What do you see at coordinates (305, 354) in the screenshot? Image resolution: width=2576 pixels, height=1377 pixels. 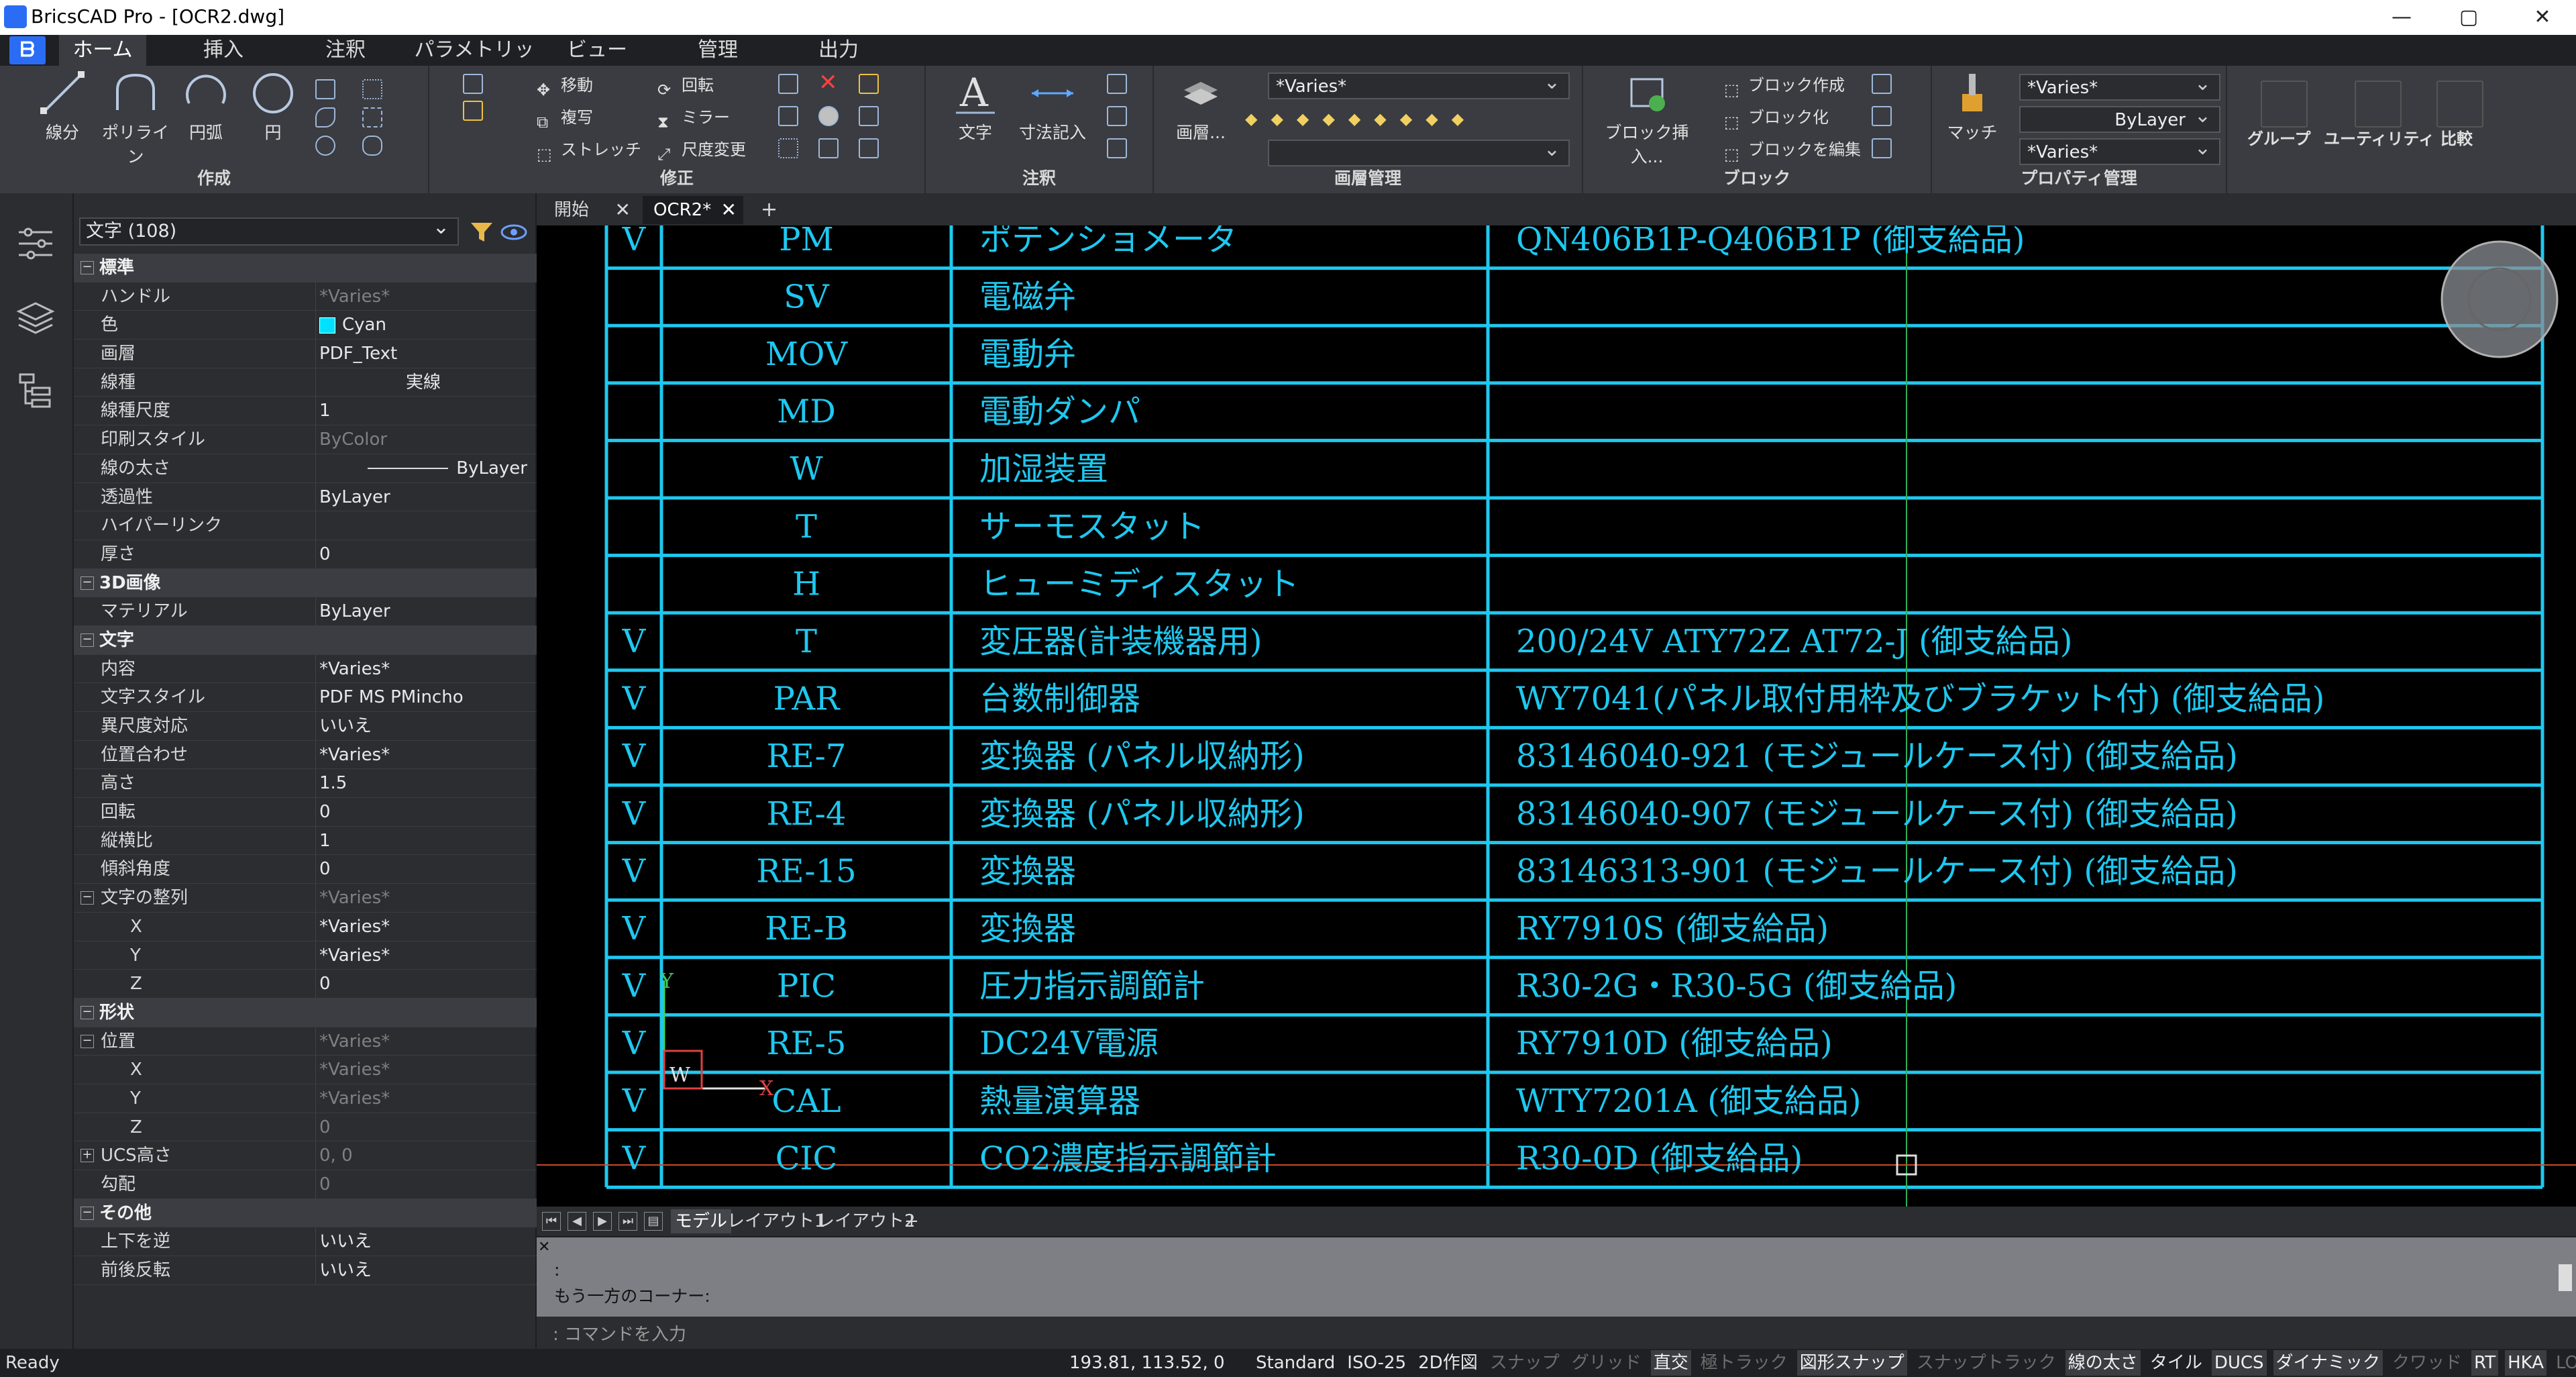 I see `property-row: 画層 PDF_Text` at bounding box center [305, 354].